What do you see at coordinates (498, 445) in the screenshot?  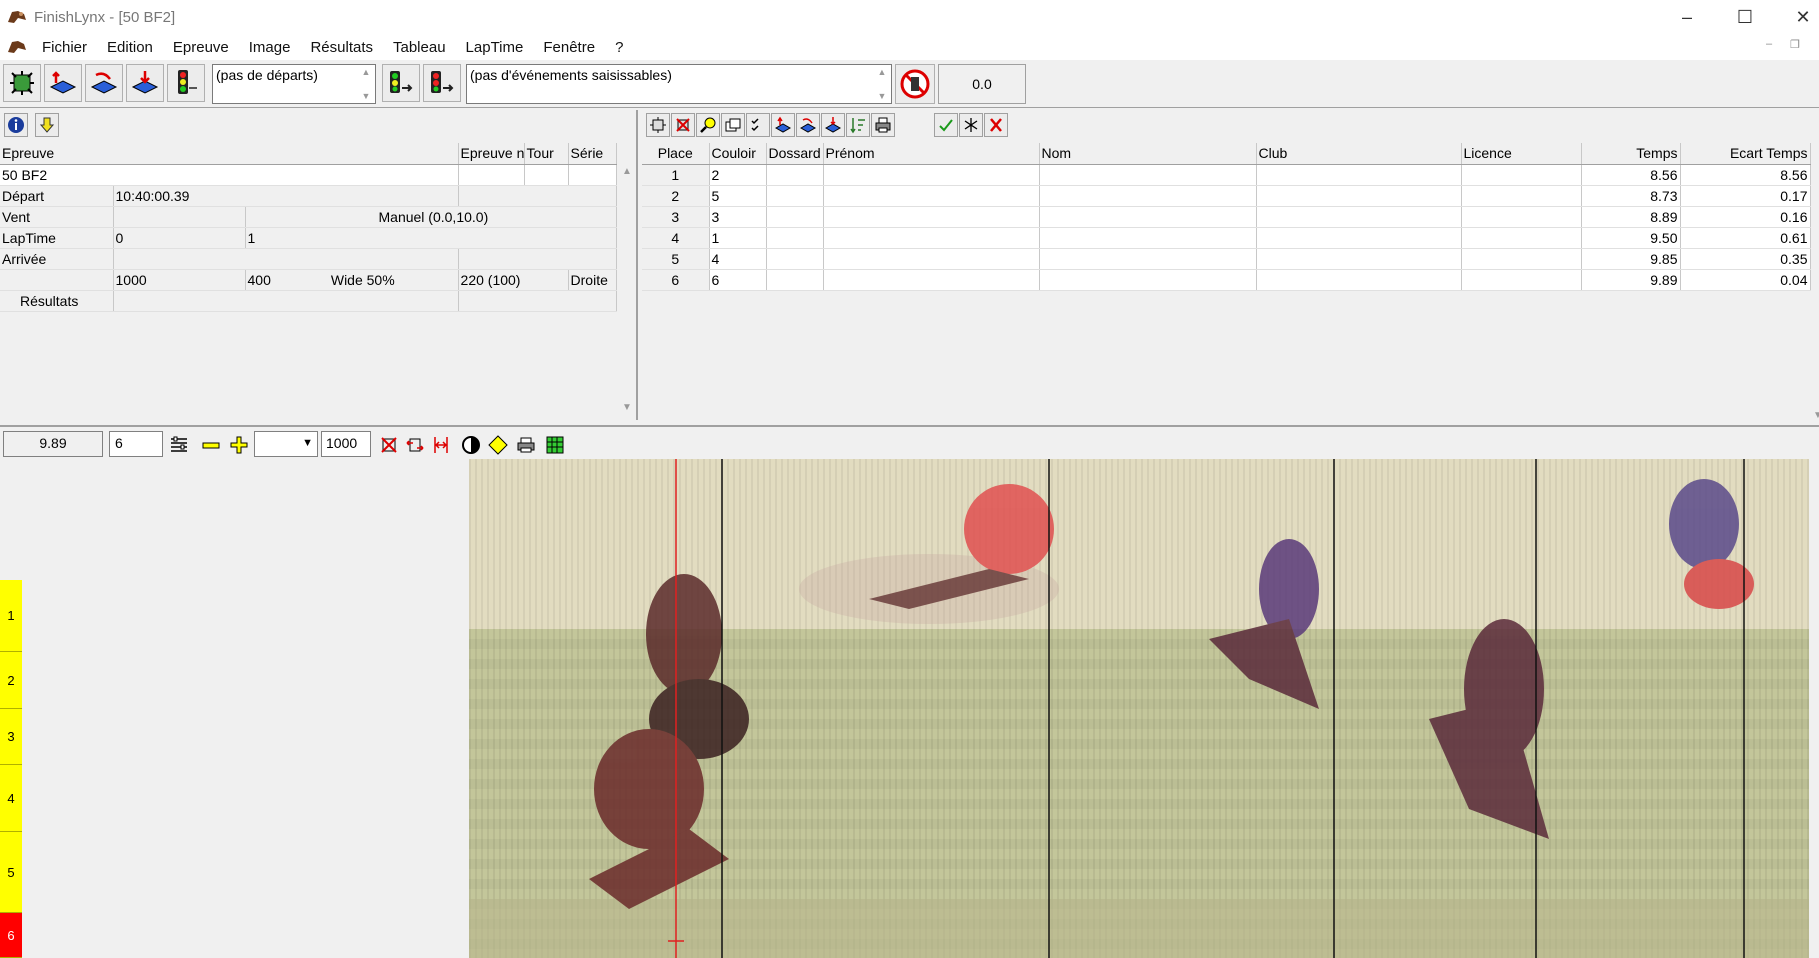 I see `brightness-icon` at bounding box center [498, 445].